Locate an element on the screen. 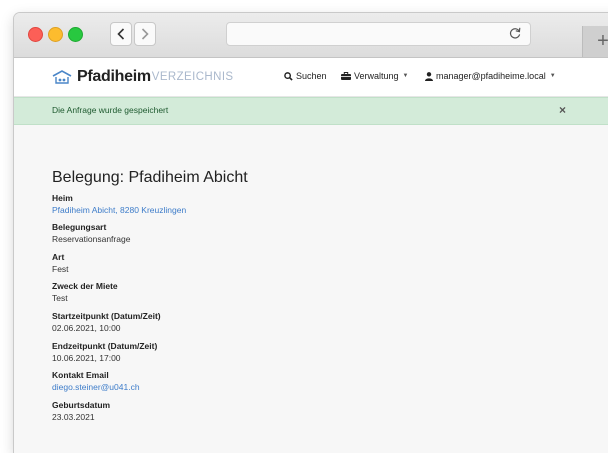  nav-admin-dropdown: Verwaltung ▼ is located at coordinates (374, 76).